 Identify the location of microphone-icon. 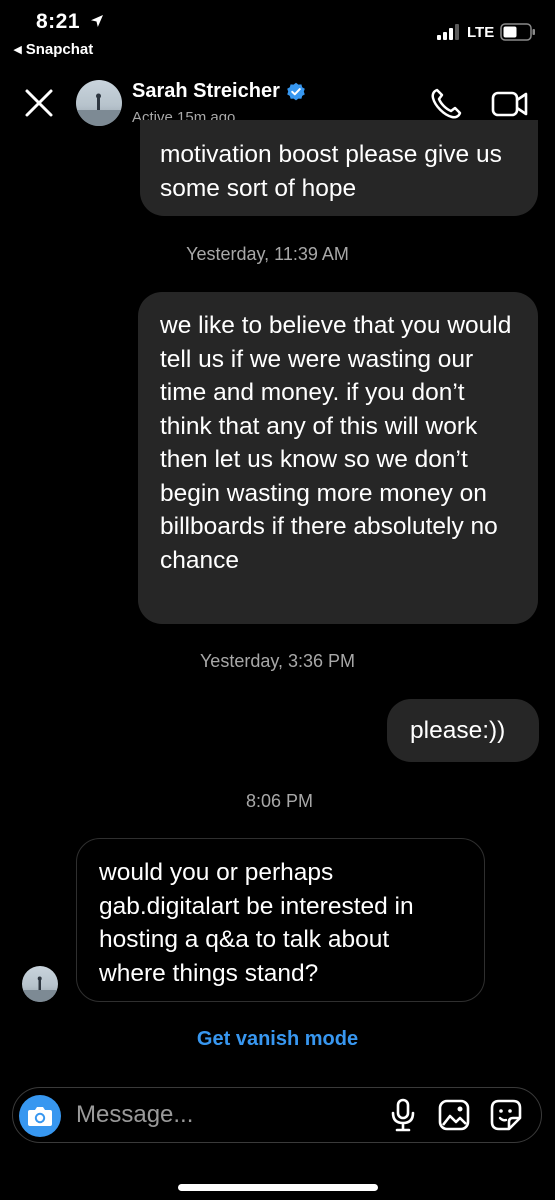
(403, 1115).